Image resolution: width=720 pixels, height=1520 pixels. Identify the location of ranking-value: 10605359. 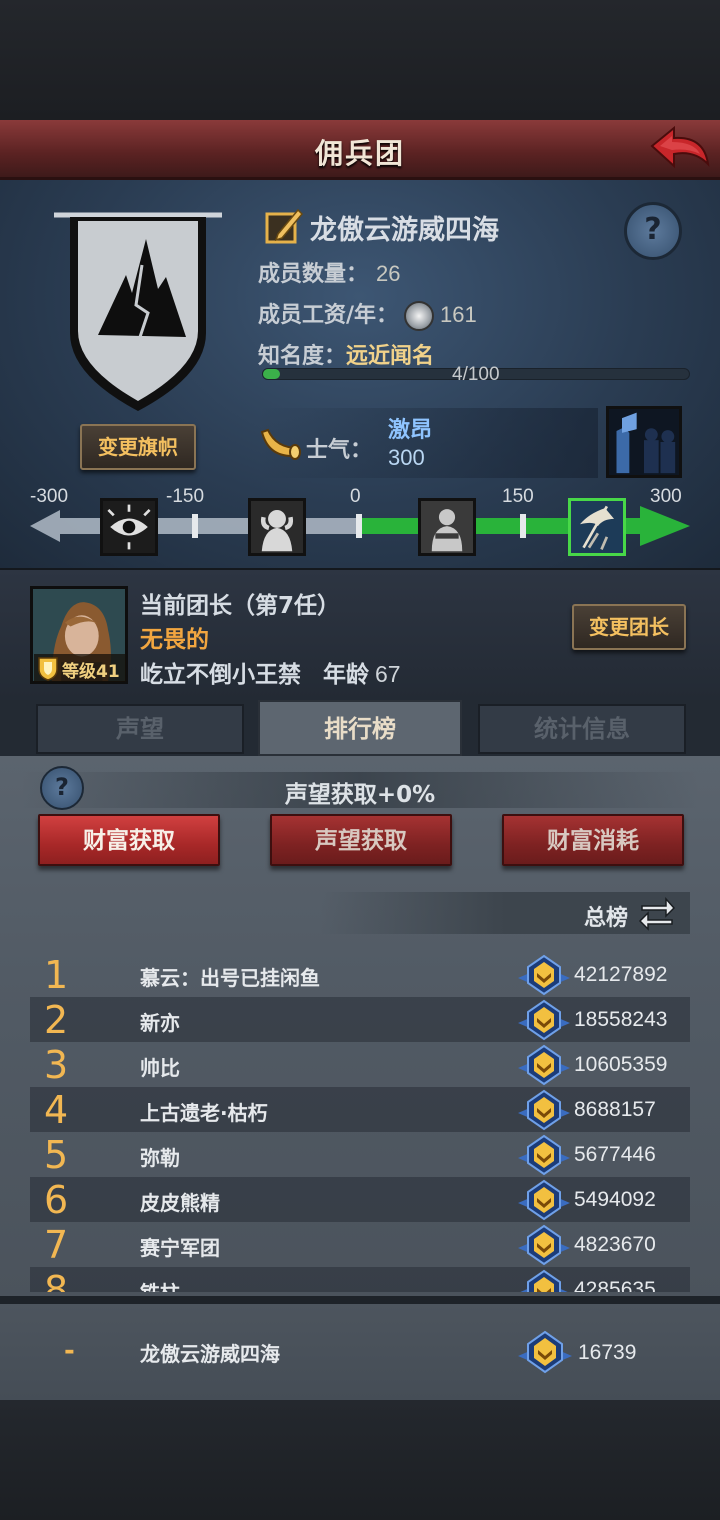
(621, 1064).